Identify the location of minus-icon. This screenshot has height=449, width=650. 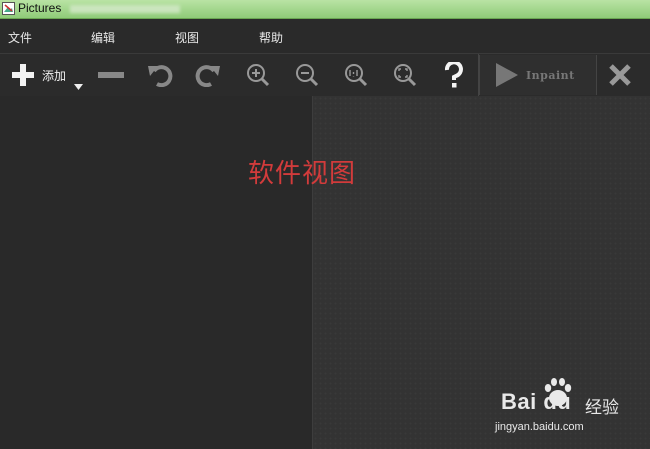
(111, 75).